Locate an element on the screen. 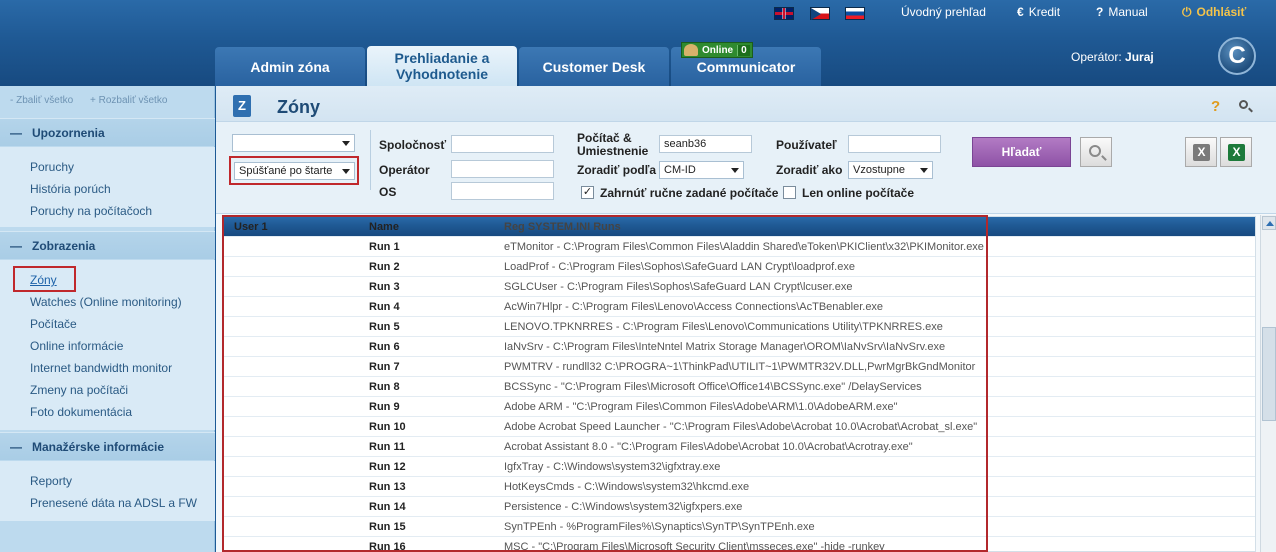  advanced-search-button is located at coordinates (1096, 152).